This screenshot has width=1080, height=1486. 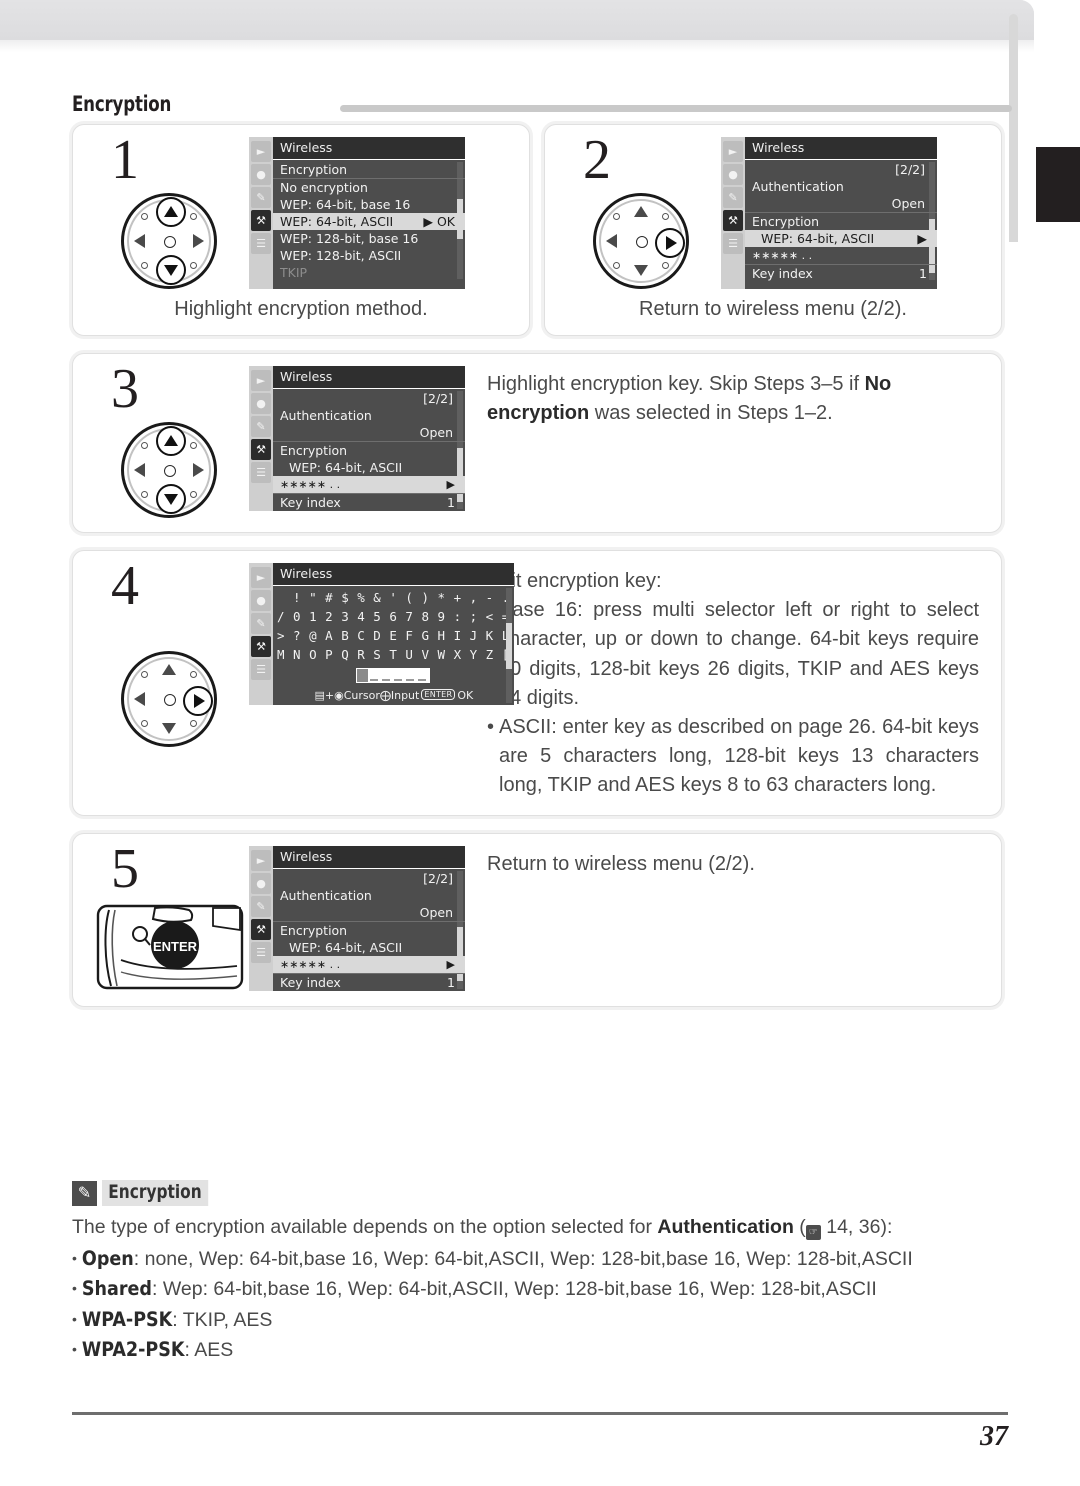 I want to click on keyboard-row-1: ! " # $ % & ' ( ) * + , - ., so click(x=393, y=596).